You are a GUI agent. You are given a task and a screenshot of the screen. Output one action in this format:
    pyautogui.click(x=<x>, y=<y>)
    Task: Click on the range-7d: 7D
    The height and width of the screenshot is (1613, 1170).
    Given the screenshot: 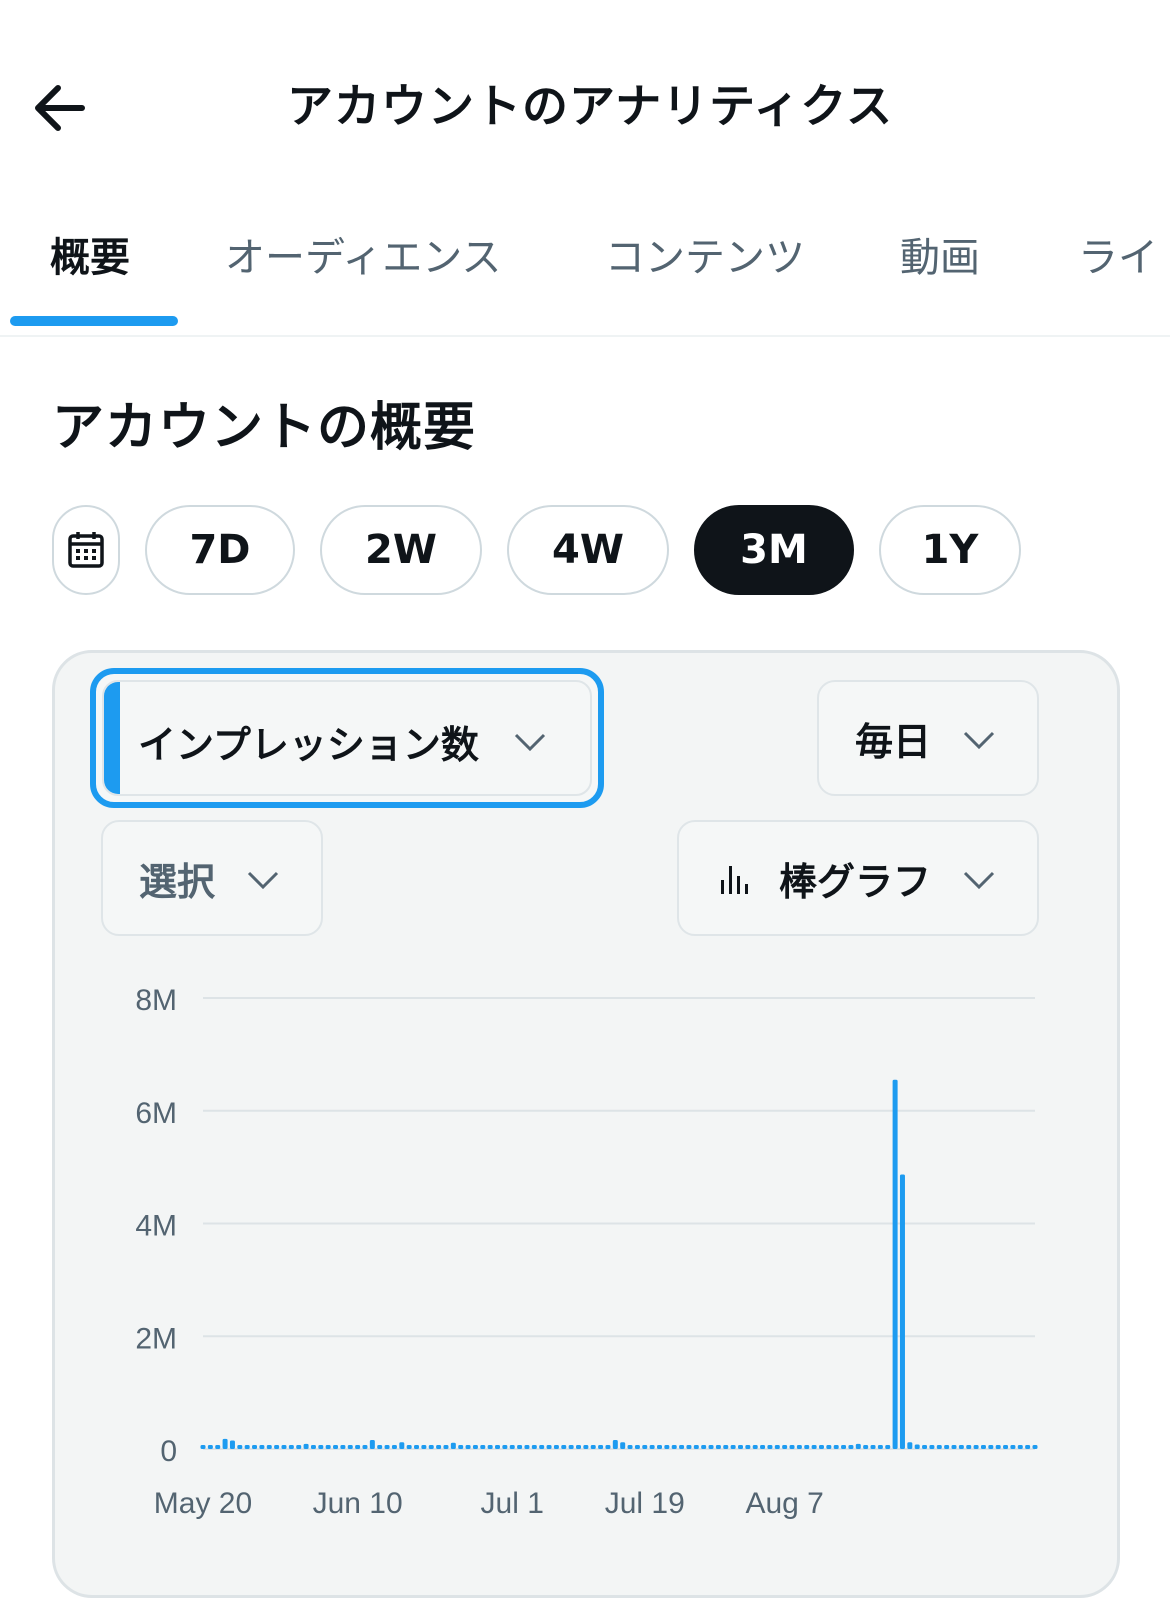 What is the action you would take?
    pyautogui.click(x=220, y=550)
    